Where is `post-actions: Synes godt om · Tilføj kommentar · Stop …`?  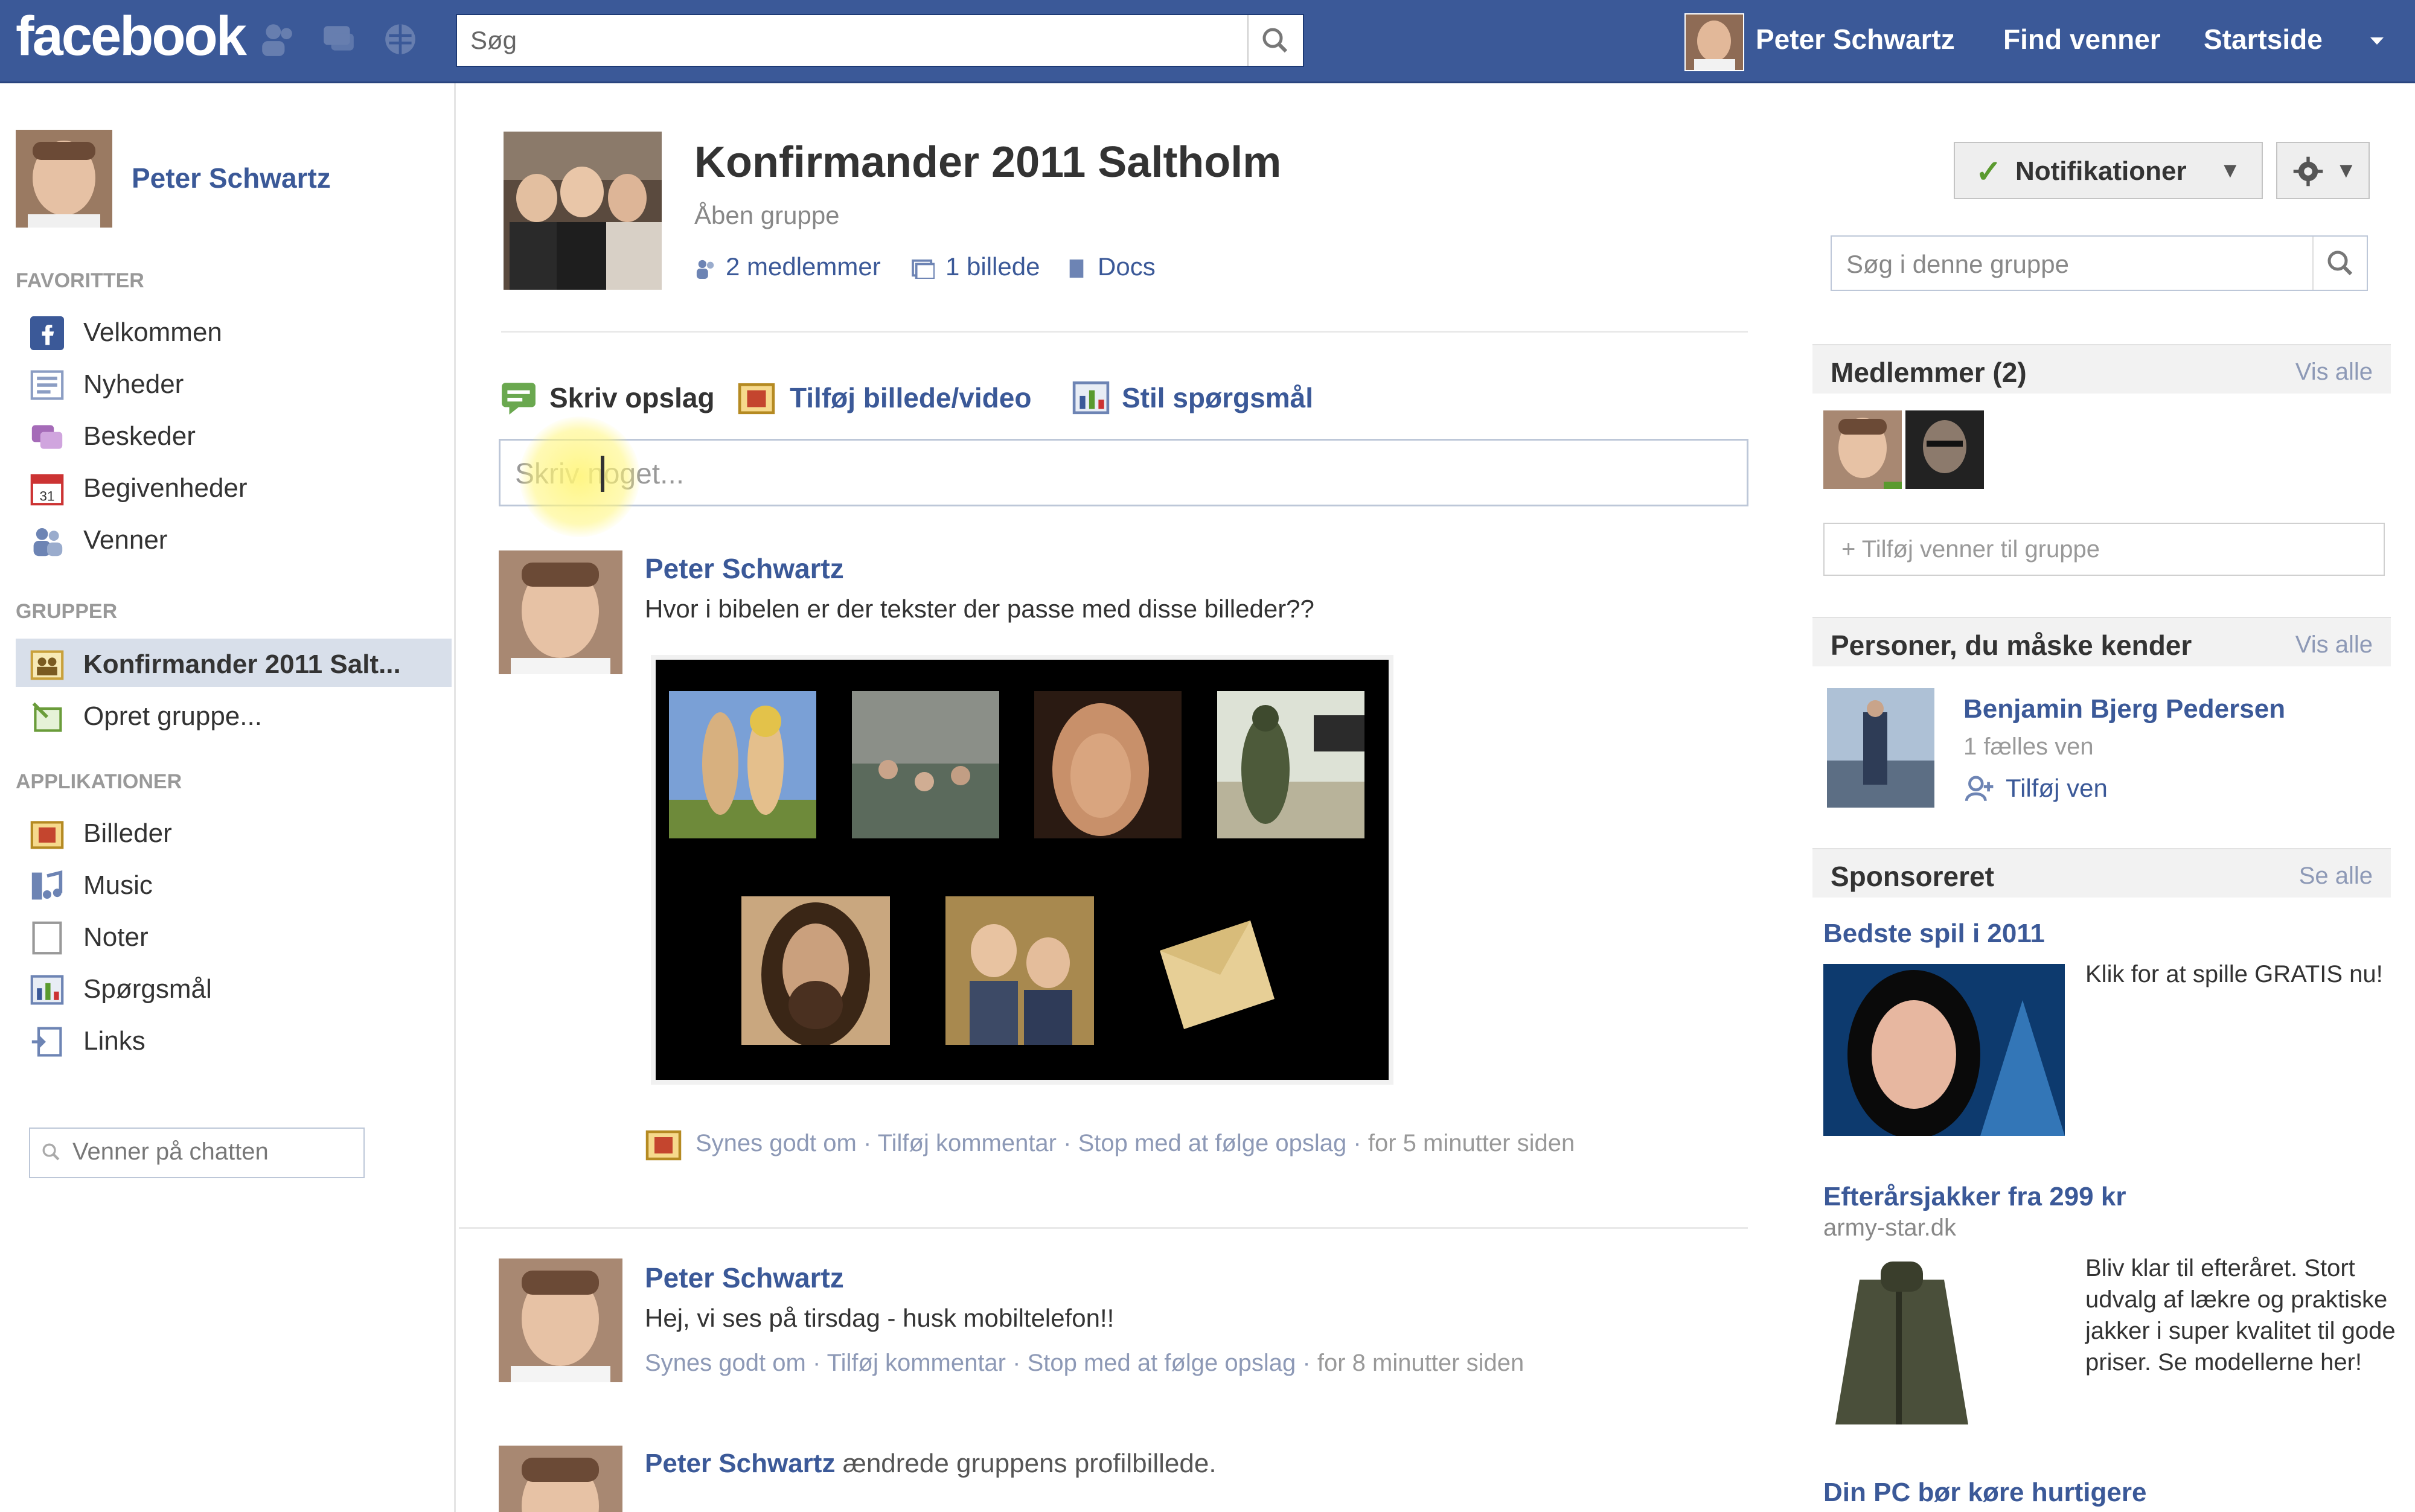 post-actions: Synes godt om · Tilføj kommentar · Stop … is located at coordinates (1084, 1363).